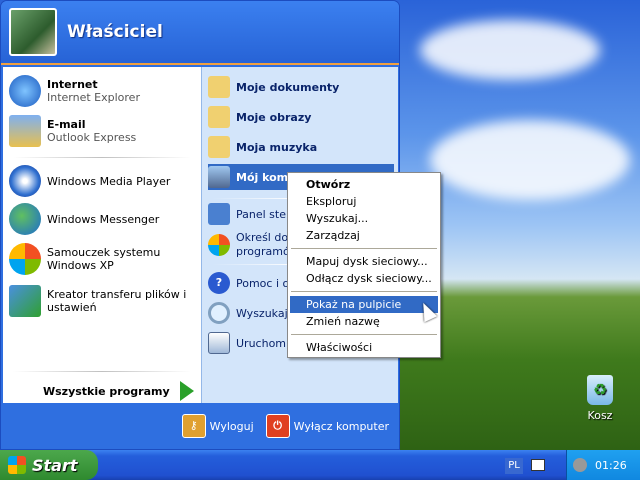 The width and height of the screenshot is (640, 480). What do you see at coordinates (219, 313) in the screenshot?
I see `search-icon` at bounding box center [219, 313].